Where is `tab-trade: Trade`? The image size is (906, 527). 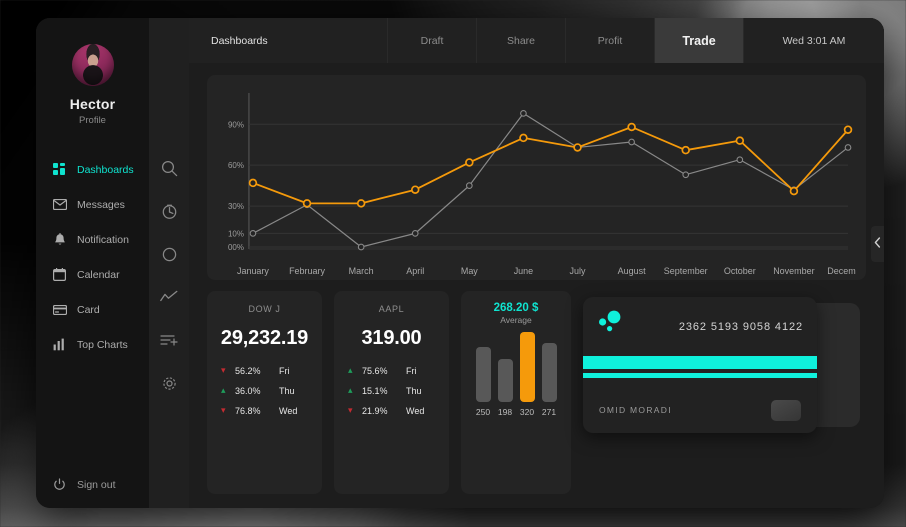 tab-trade: Trade is located at coordinates (699, 40).